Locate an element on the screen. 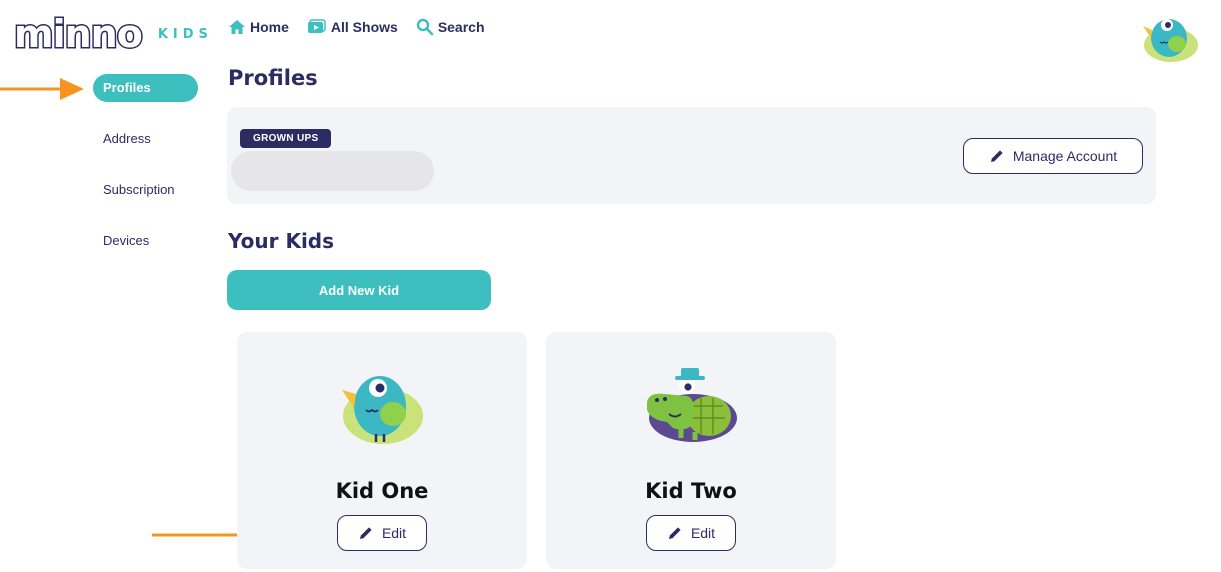 This screenshot has width=1221, height=572. add-new-kid-button: Add New Kid is located at coordinates (359, 290).